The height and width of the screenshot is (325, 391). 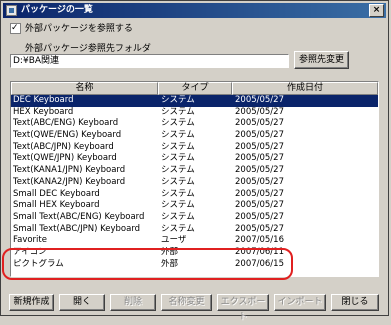 I want to click on external-package-checkbox-row: 外部パッケージを参照する, so click(x=71, y=29).